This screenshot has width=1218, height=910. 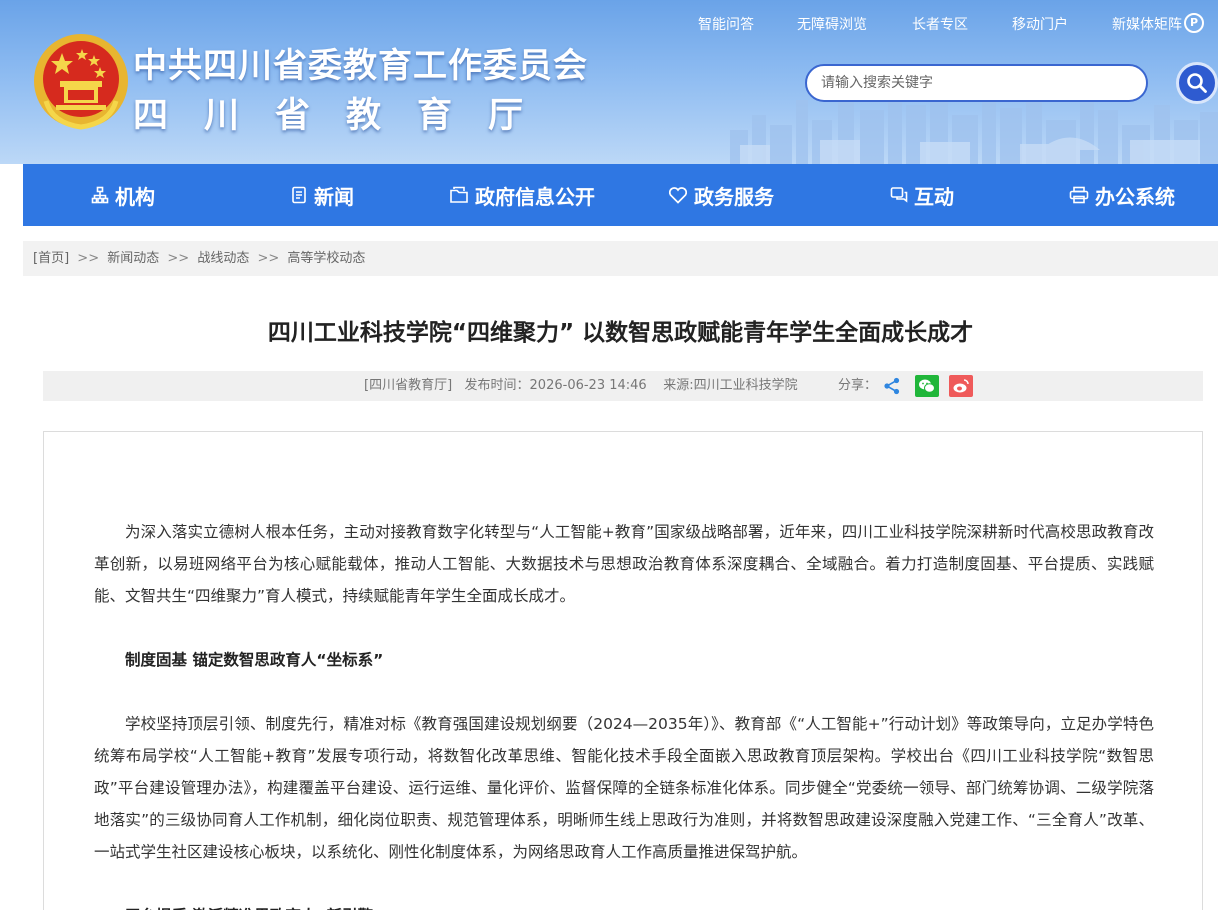 What do you see at coordinates (1135, 196) in the screenshot?
I see `nav-item-label: 办公系统` at bounding box center [1135, 196].